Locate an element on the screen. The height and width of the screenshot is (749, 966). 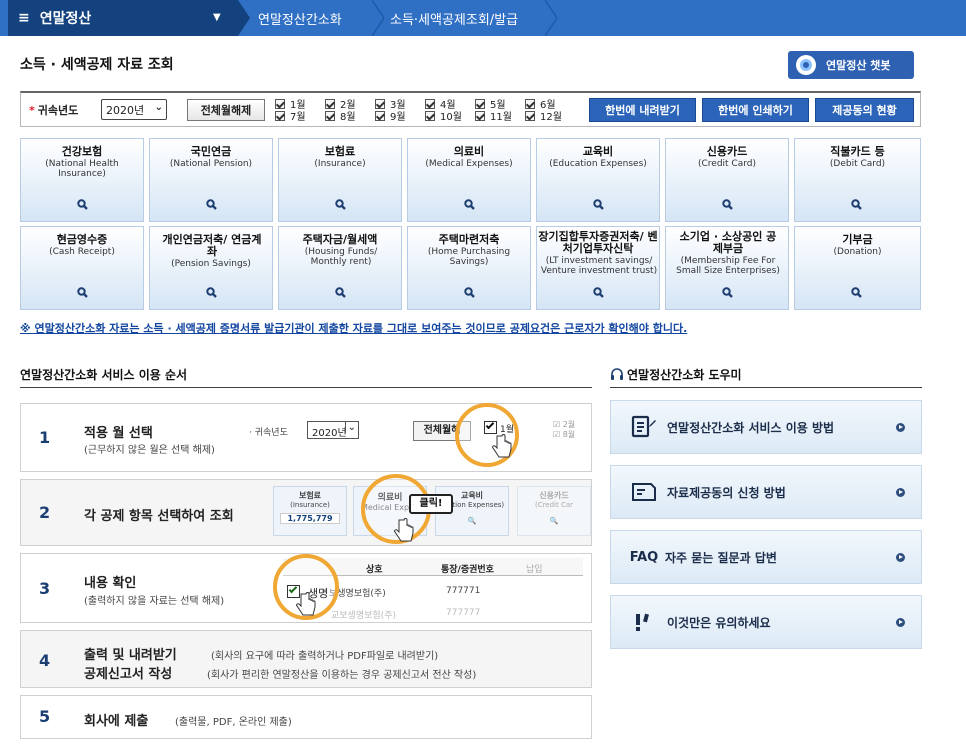
helper-caution: 이것만은 유의하세요 is located at coordinates (766, 622).